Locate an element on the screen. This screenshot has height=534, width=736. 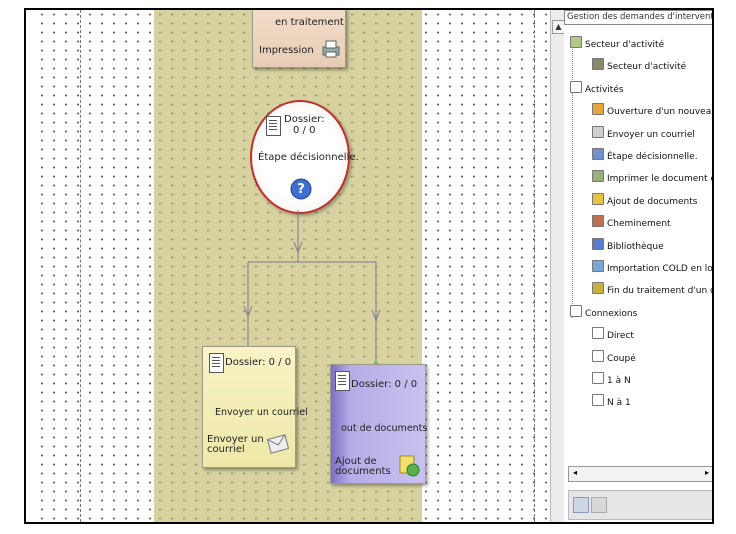
tree-item: Connexions is located at coordinates (604, 311).